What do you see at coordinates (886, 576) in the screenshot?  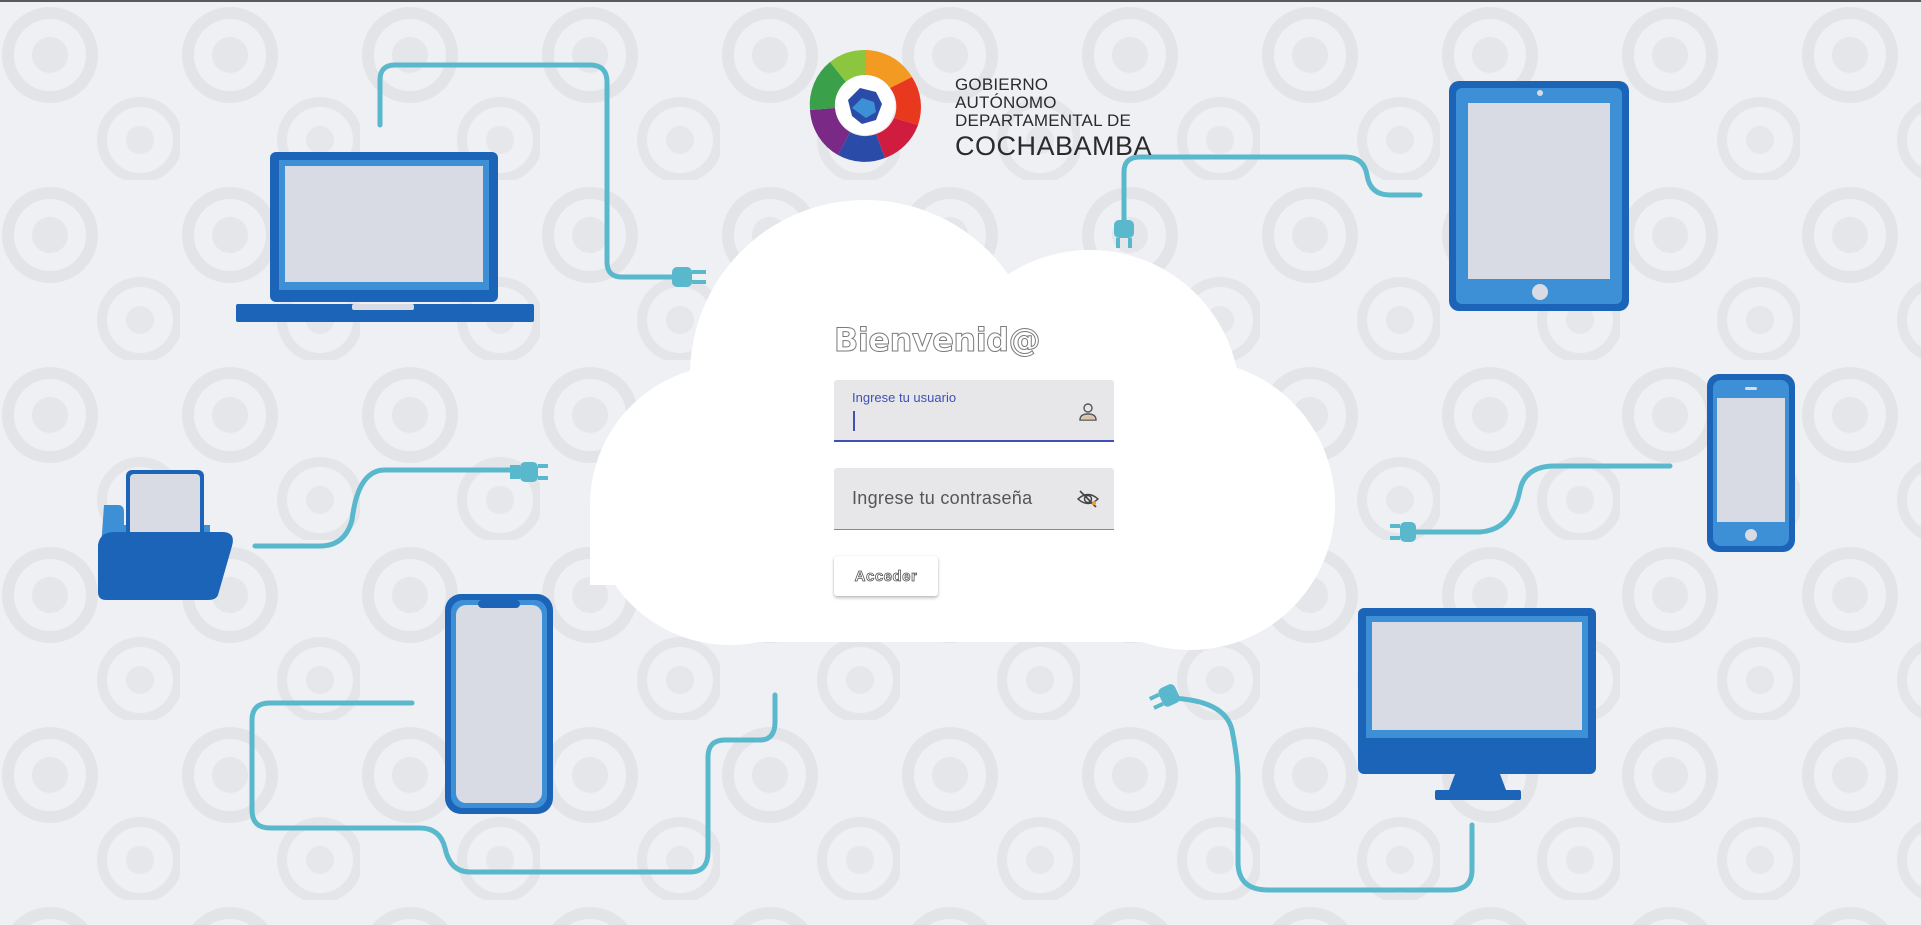 I see `acceder-button: Acceder` at bounding box center [886, 576].